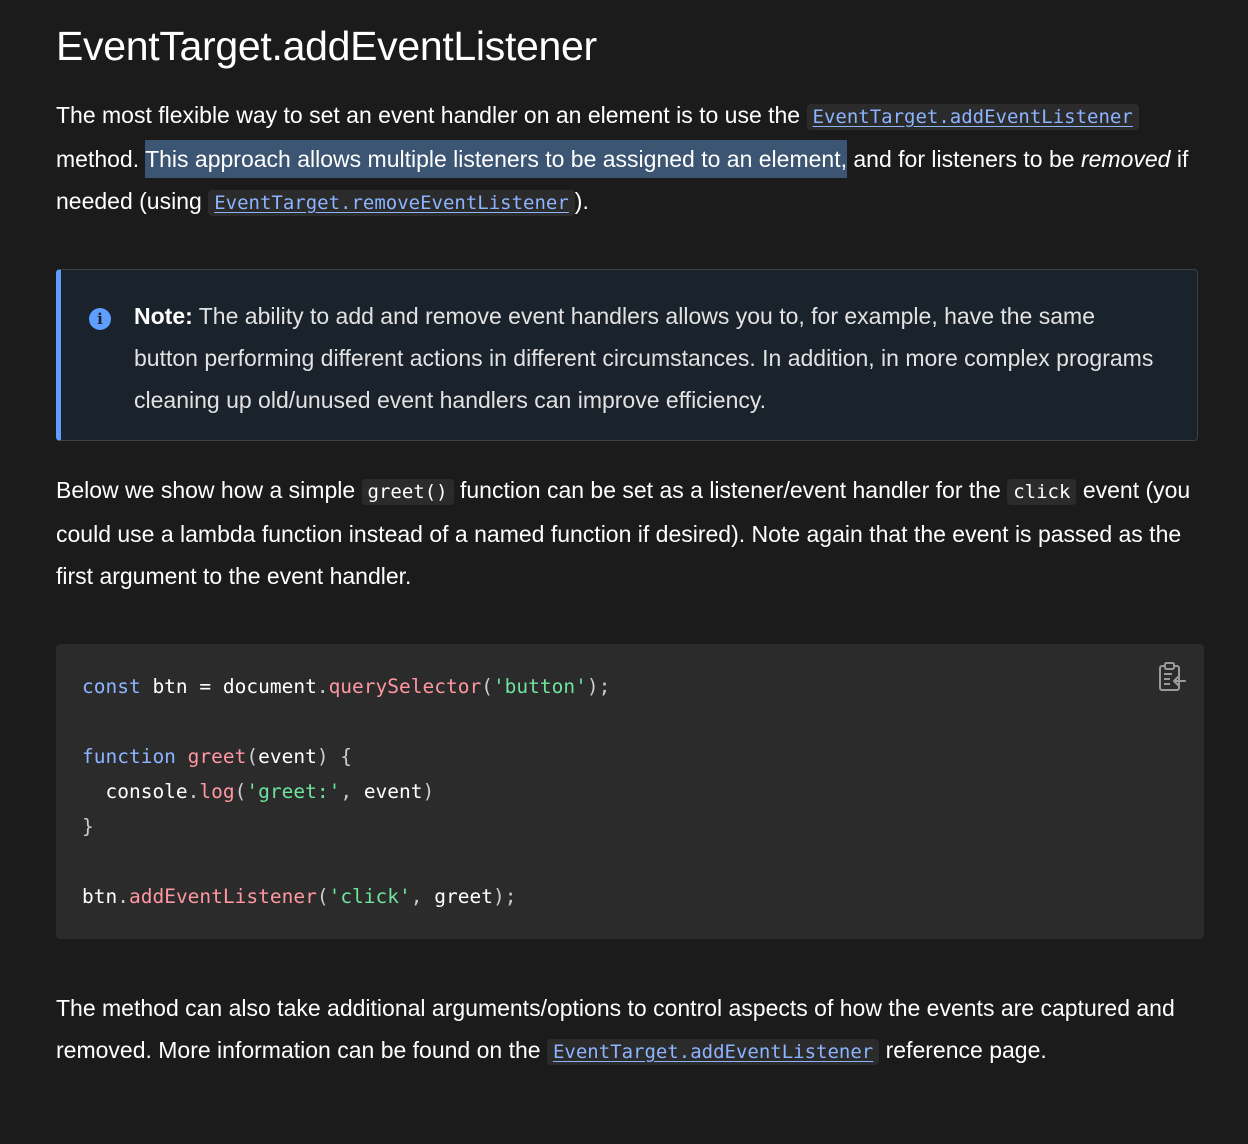 The image size is (1248, 1144). I want to click on intro-text-5: )., so click(581, 201).